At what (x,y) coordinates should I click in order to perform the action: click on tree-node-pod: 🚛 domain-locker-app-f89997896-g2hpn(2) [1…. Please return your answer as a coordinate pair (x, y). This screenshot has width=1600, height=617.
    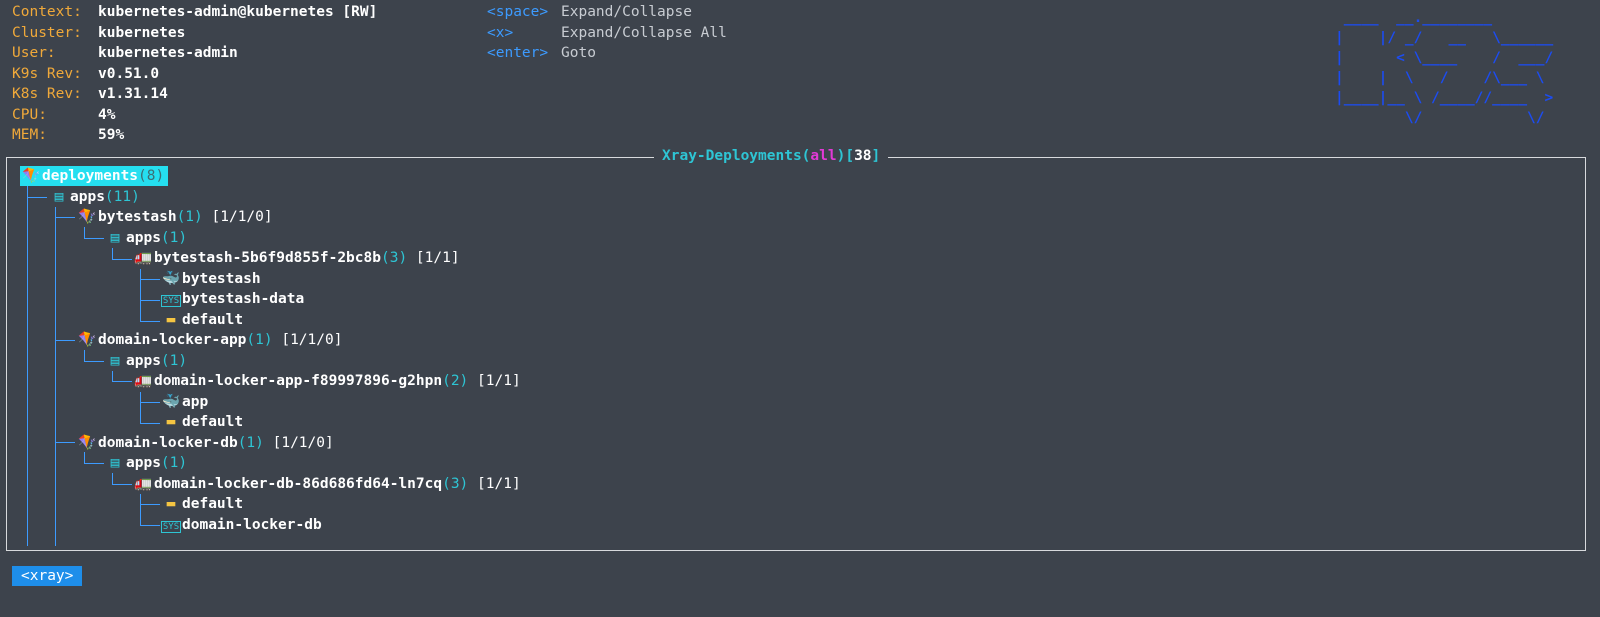
    Looking at the image, I should click on (326, 381).